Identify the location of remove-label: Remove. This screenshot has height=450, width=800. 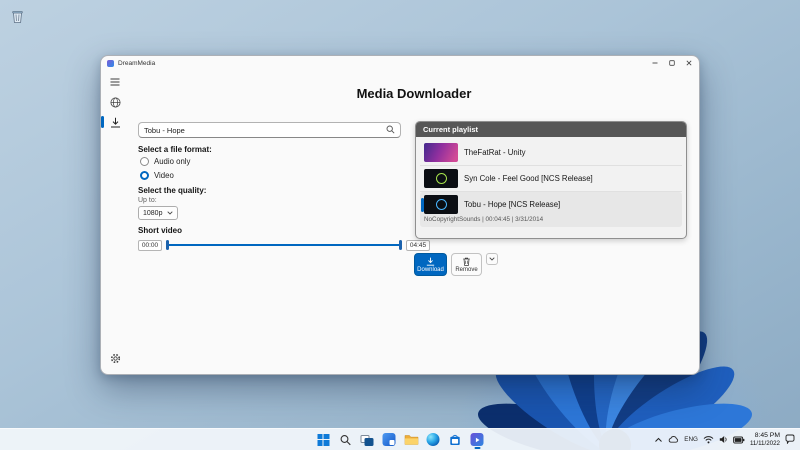
(466, 269).